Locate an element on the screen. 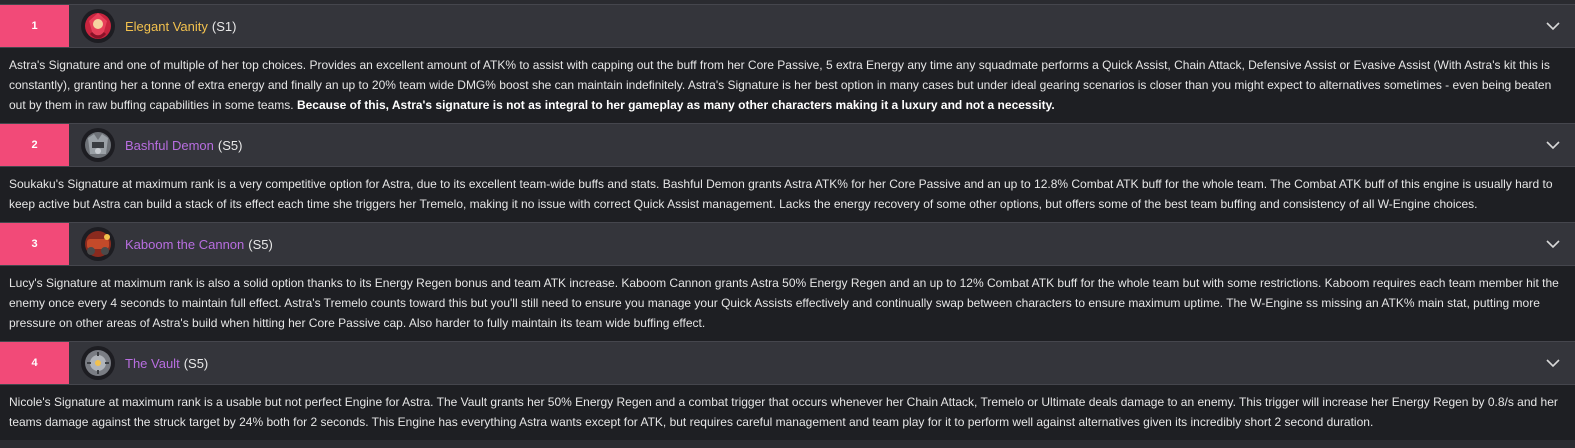  rank-badge: 3 is located at coordinates (34, 244).